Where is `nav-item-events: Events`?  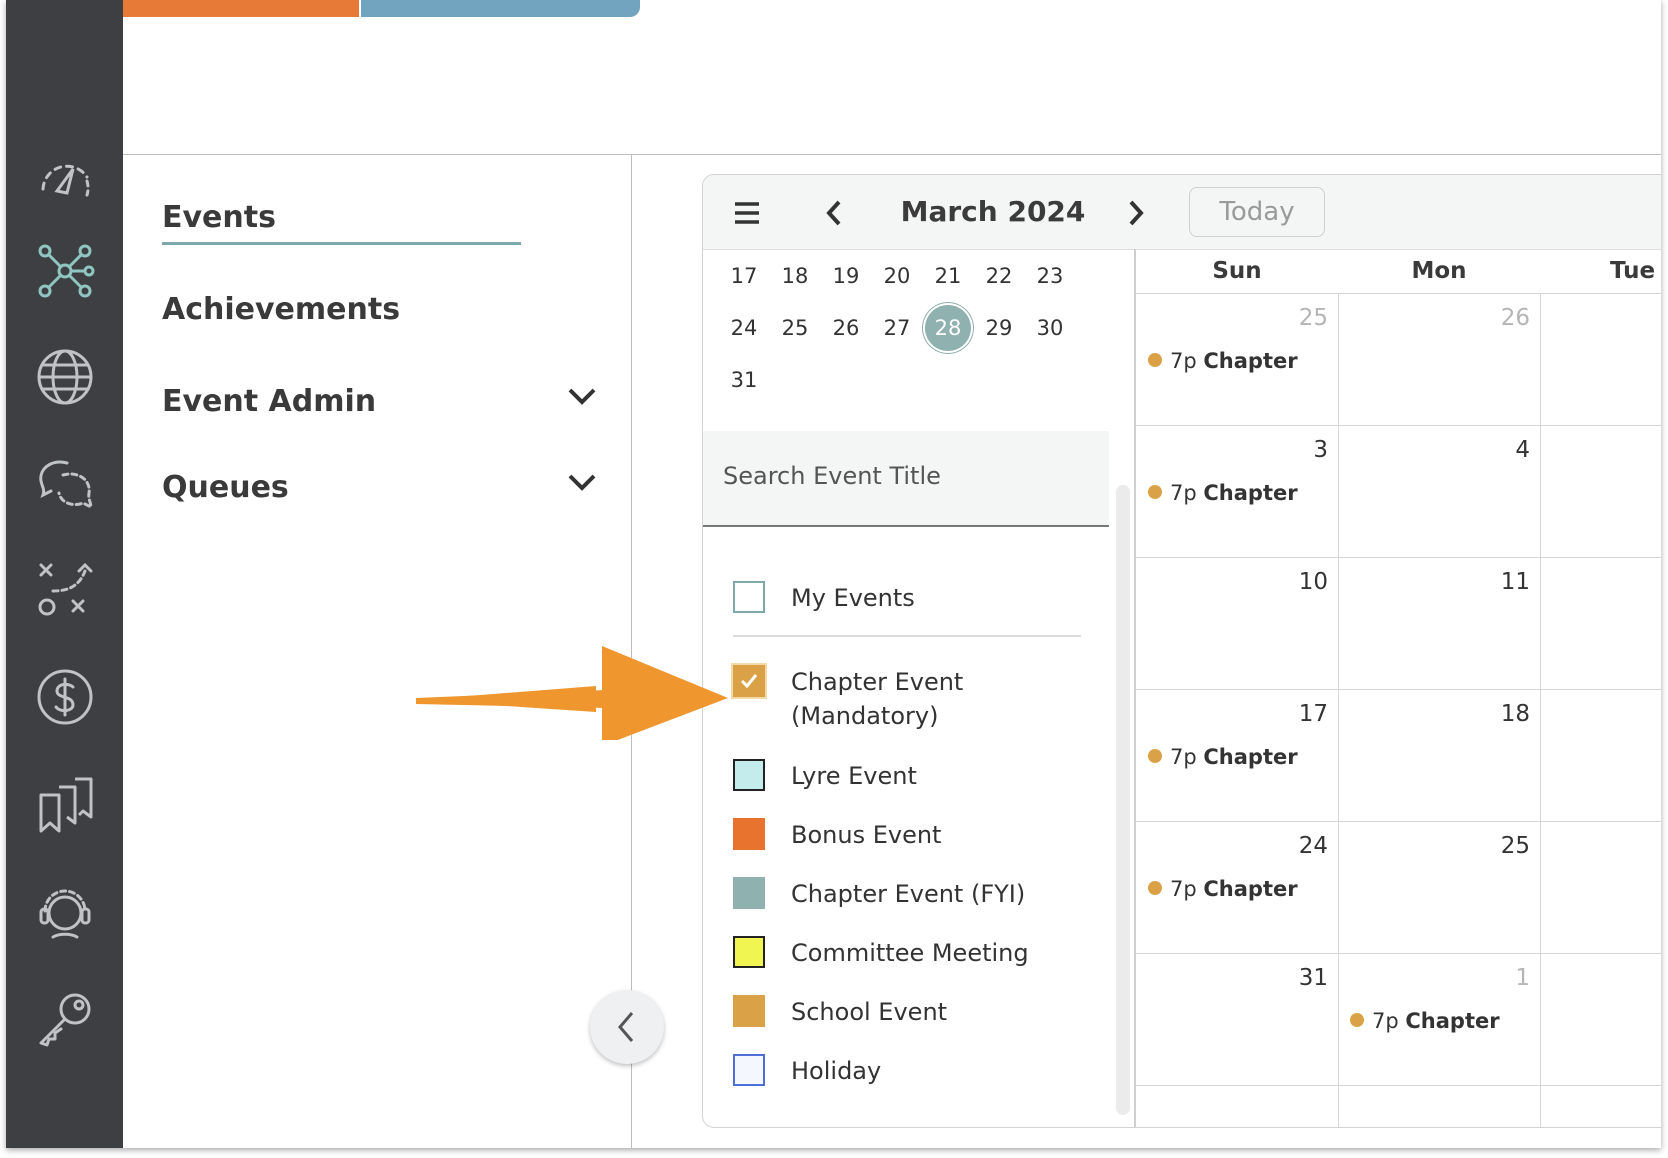 nav-item-events: Events is located at coordinates (219, 217).